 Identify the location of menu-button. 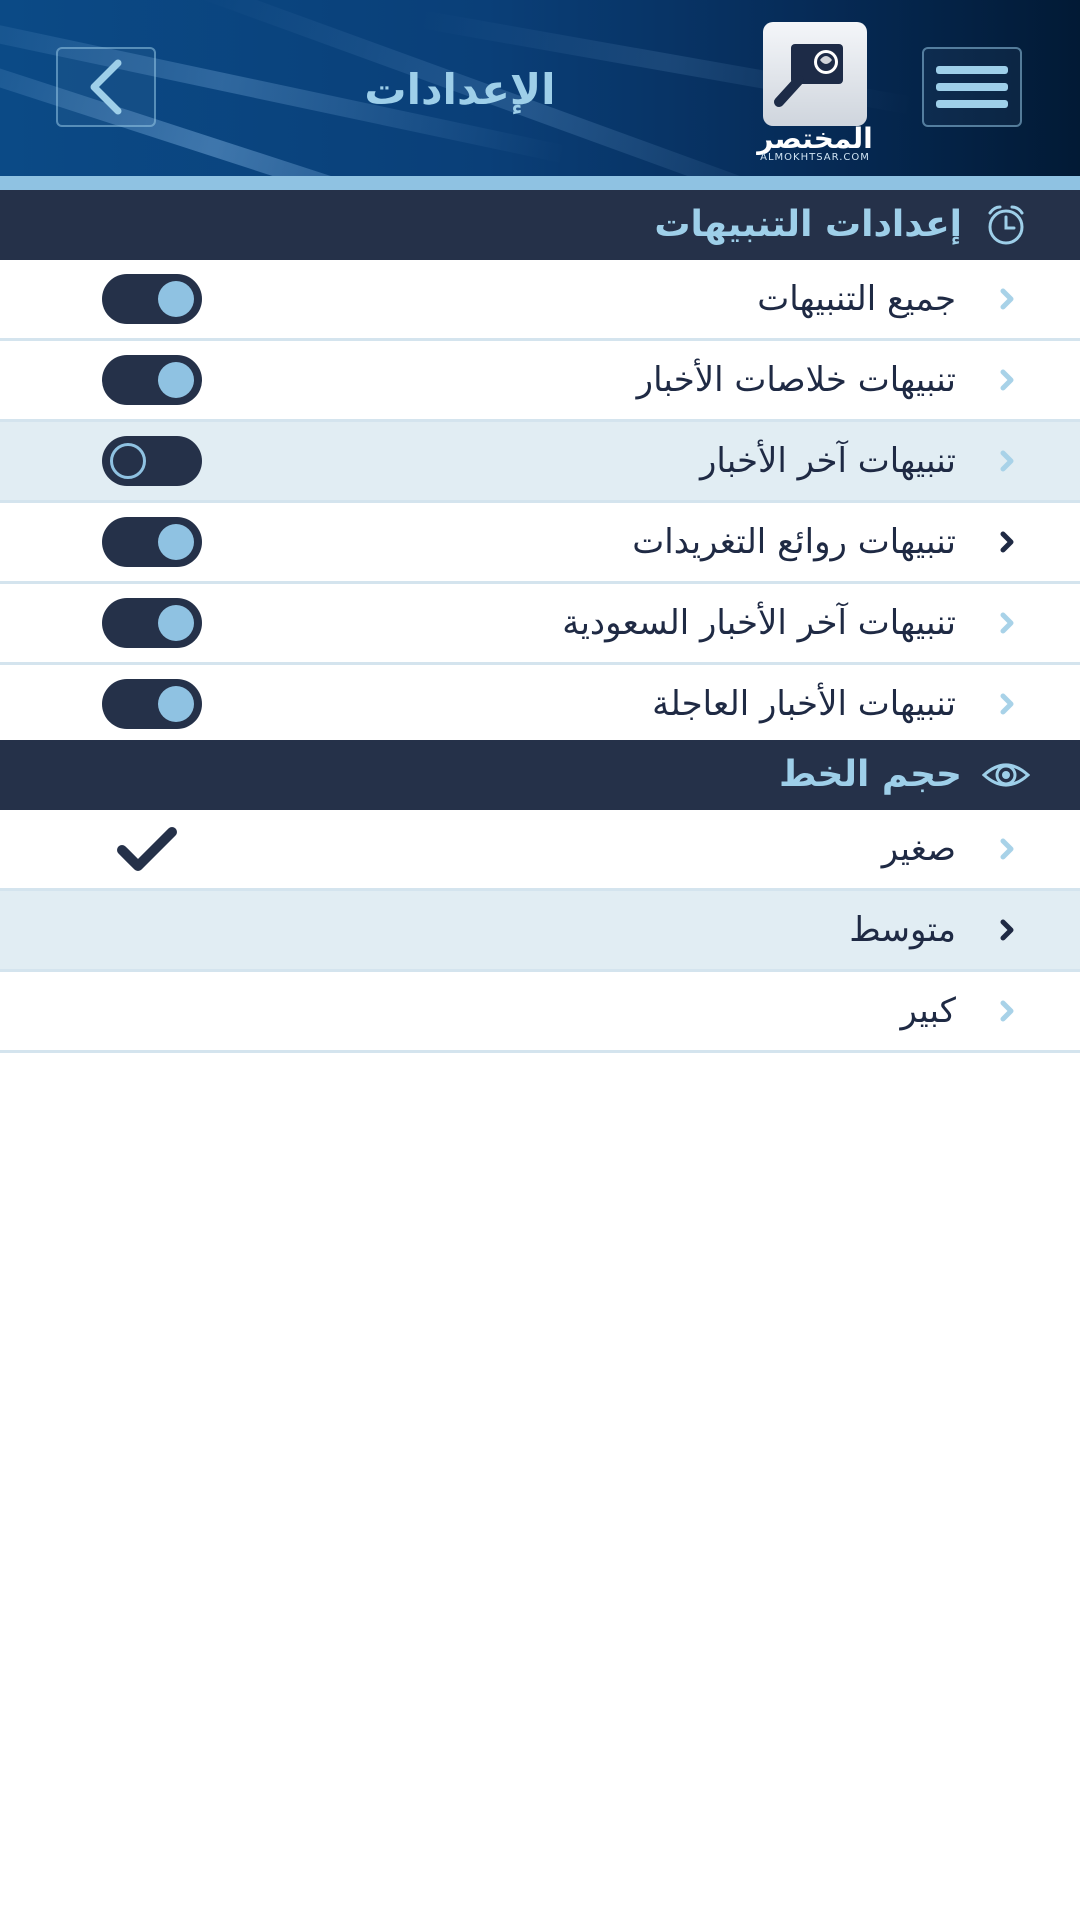
(972, 87).